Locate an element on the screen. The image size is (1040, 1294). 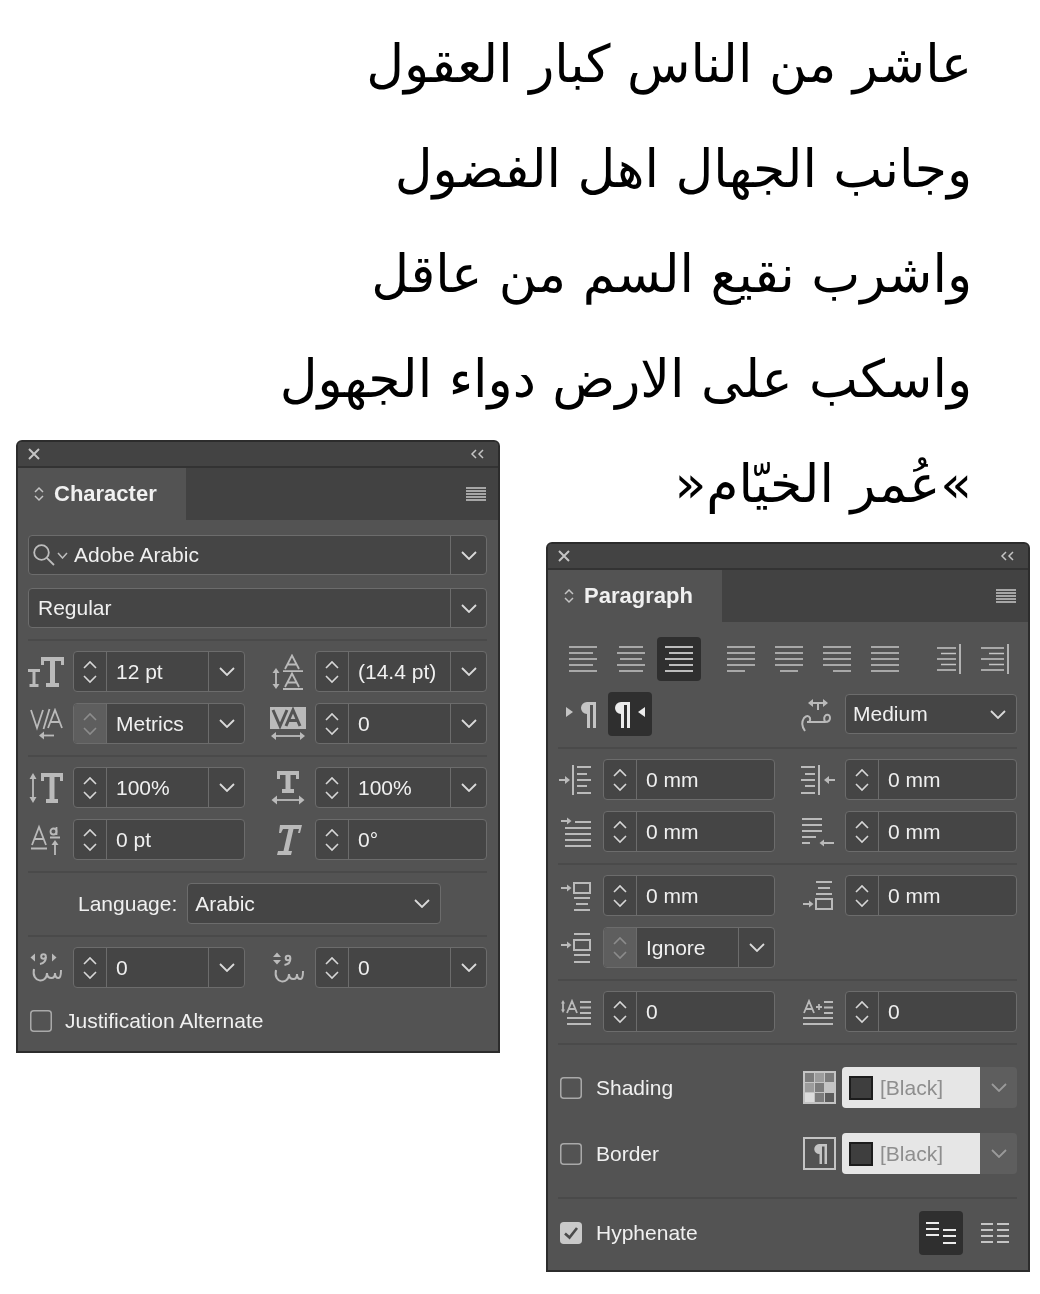
checkbox-label: Border is located at coordinates (628, 1153).